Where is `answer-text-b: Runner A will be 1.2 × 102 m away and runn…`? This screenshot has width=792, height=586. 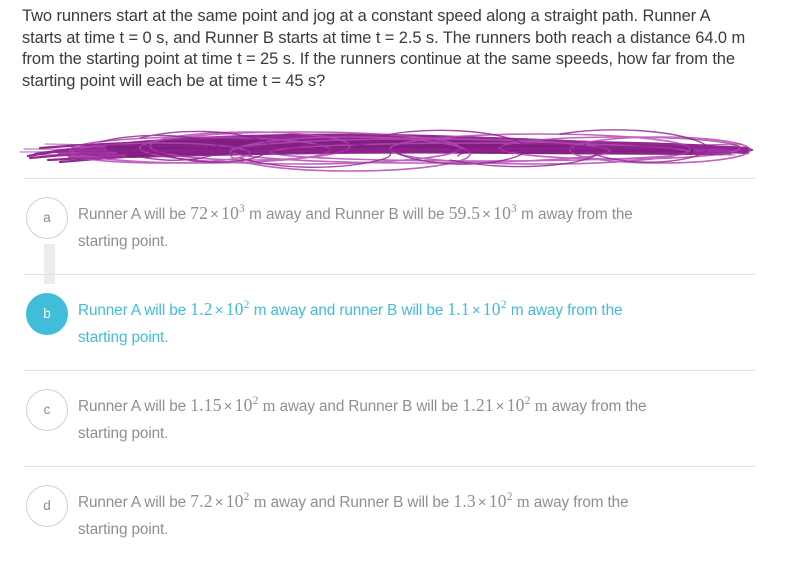
answer-text-b: Runner A will be 1.2 × 102 m away and runn… is located at coordinates (415, 323).